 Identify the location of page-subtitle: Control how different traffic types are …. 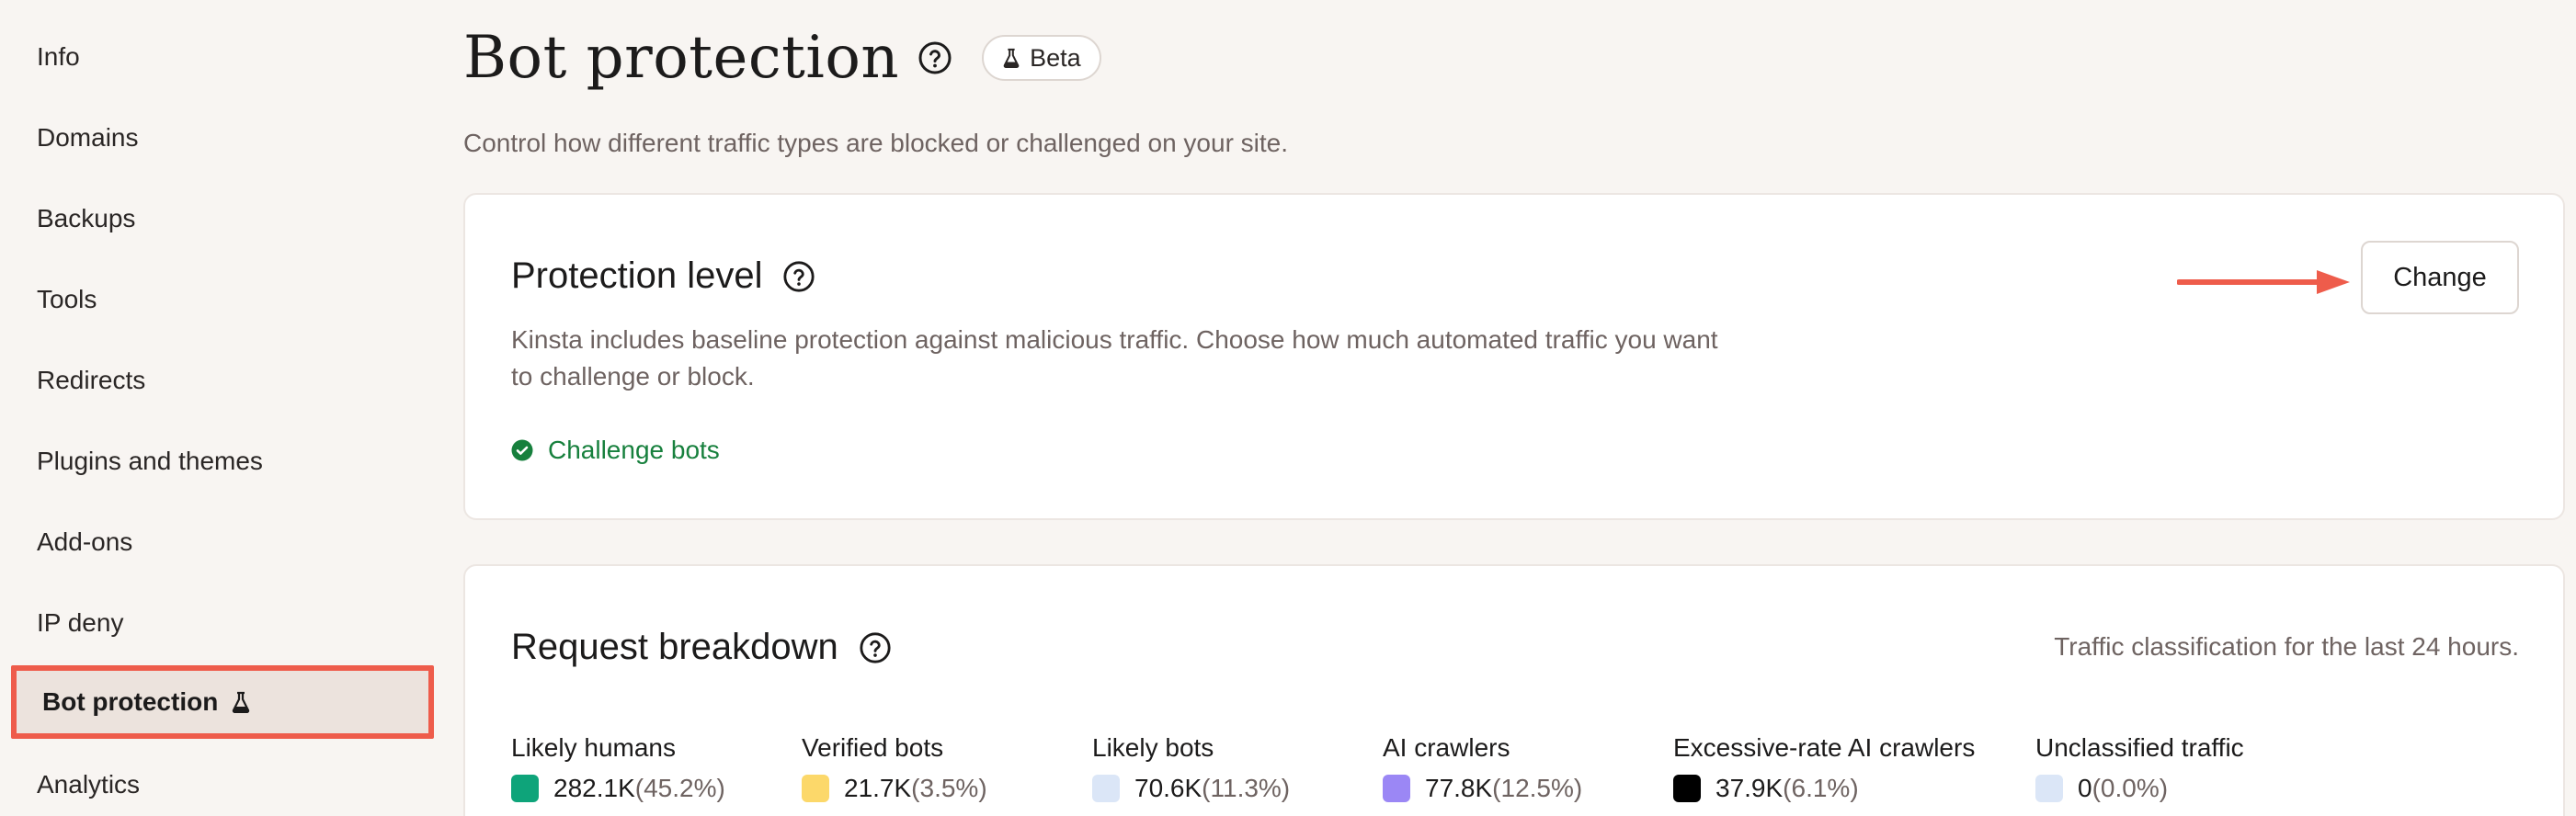
(876, 143).